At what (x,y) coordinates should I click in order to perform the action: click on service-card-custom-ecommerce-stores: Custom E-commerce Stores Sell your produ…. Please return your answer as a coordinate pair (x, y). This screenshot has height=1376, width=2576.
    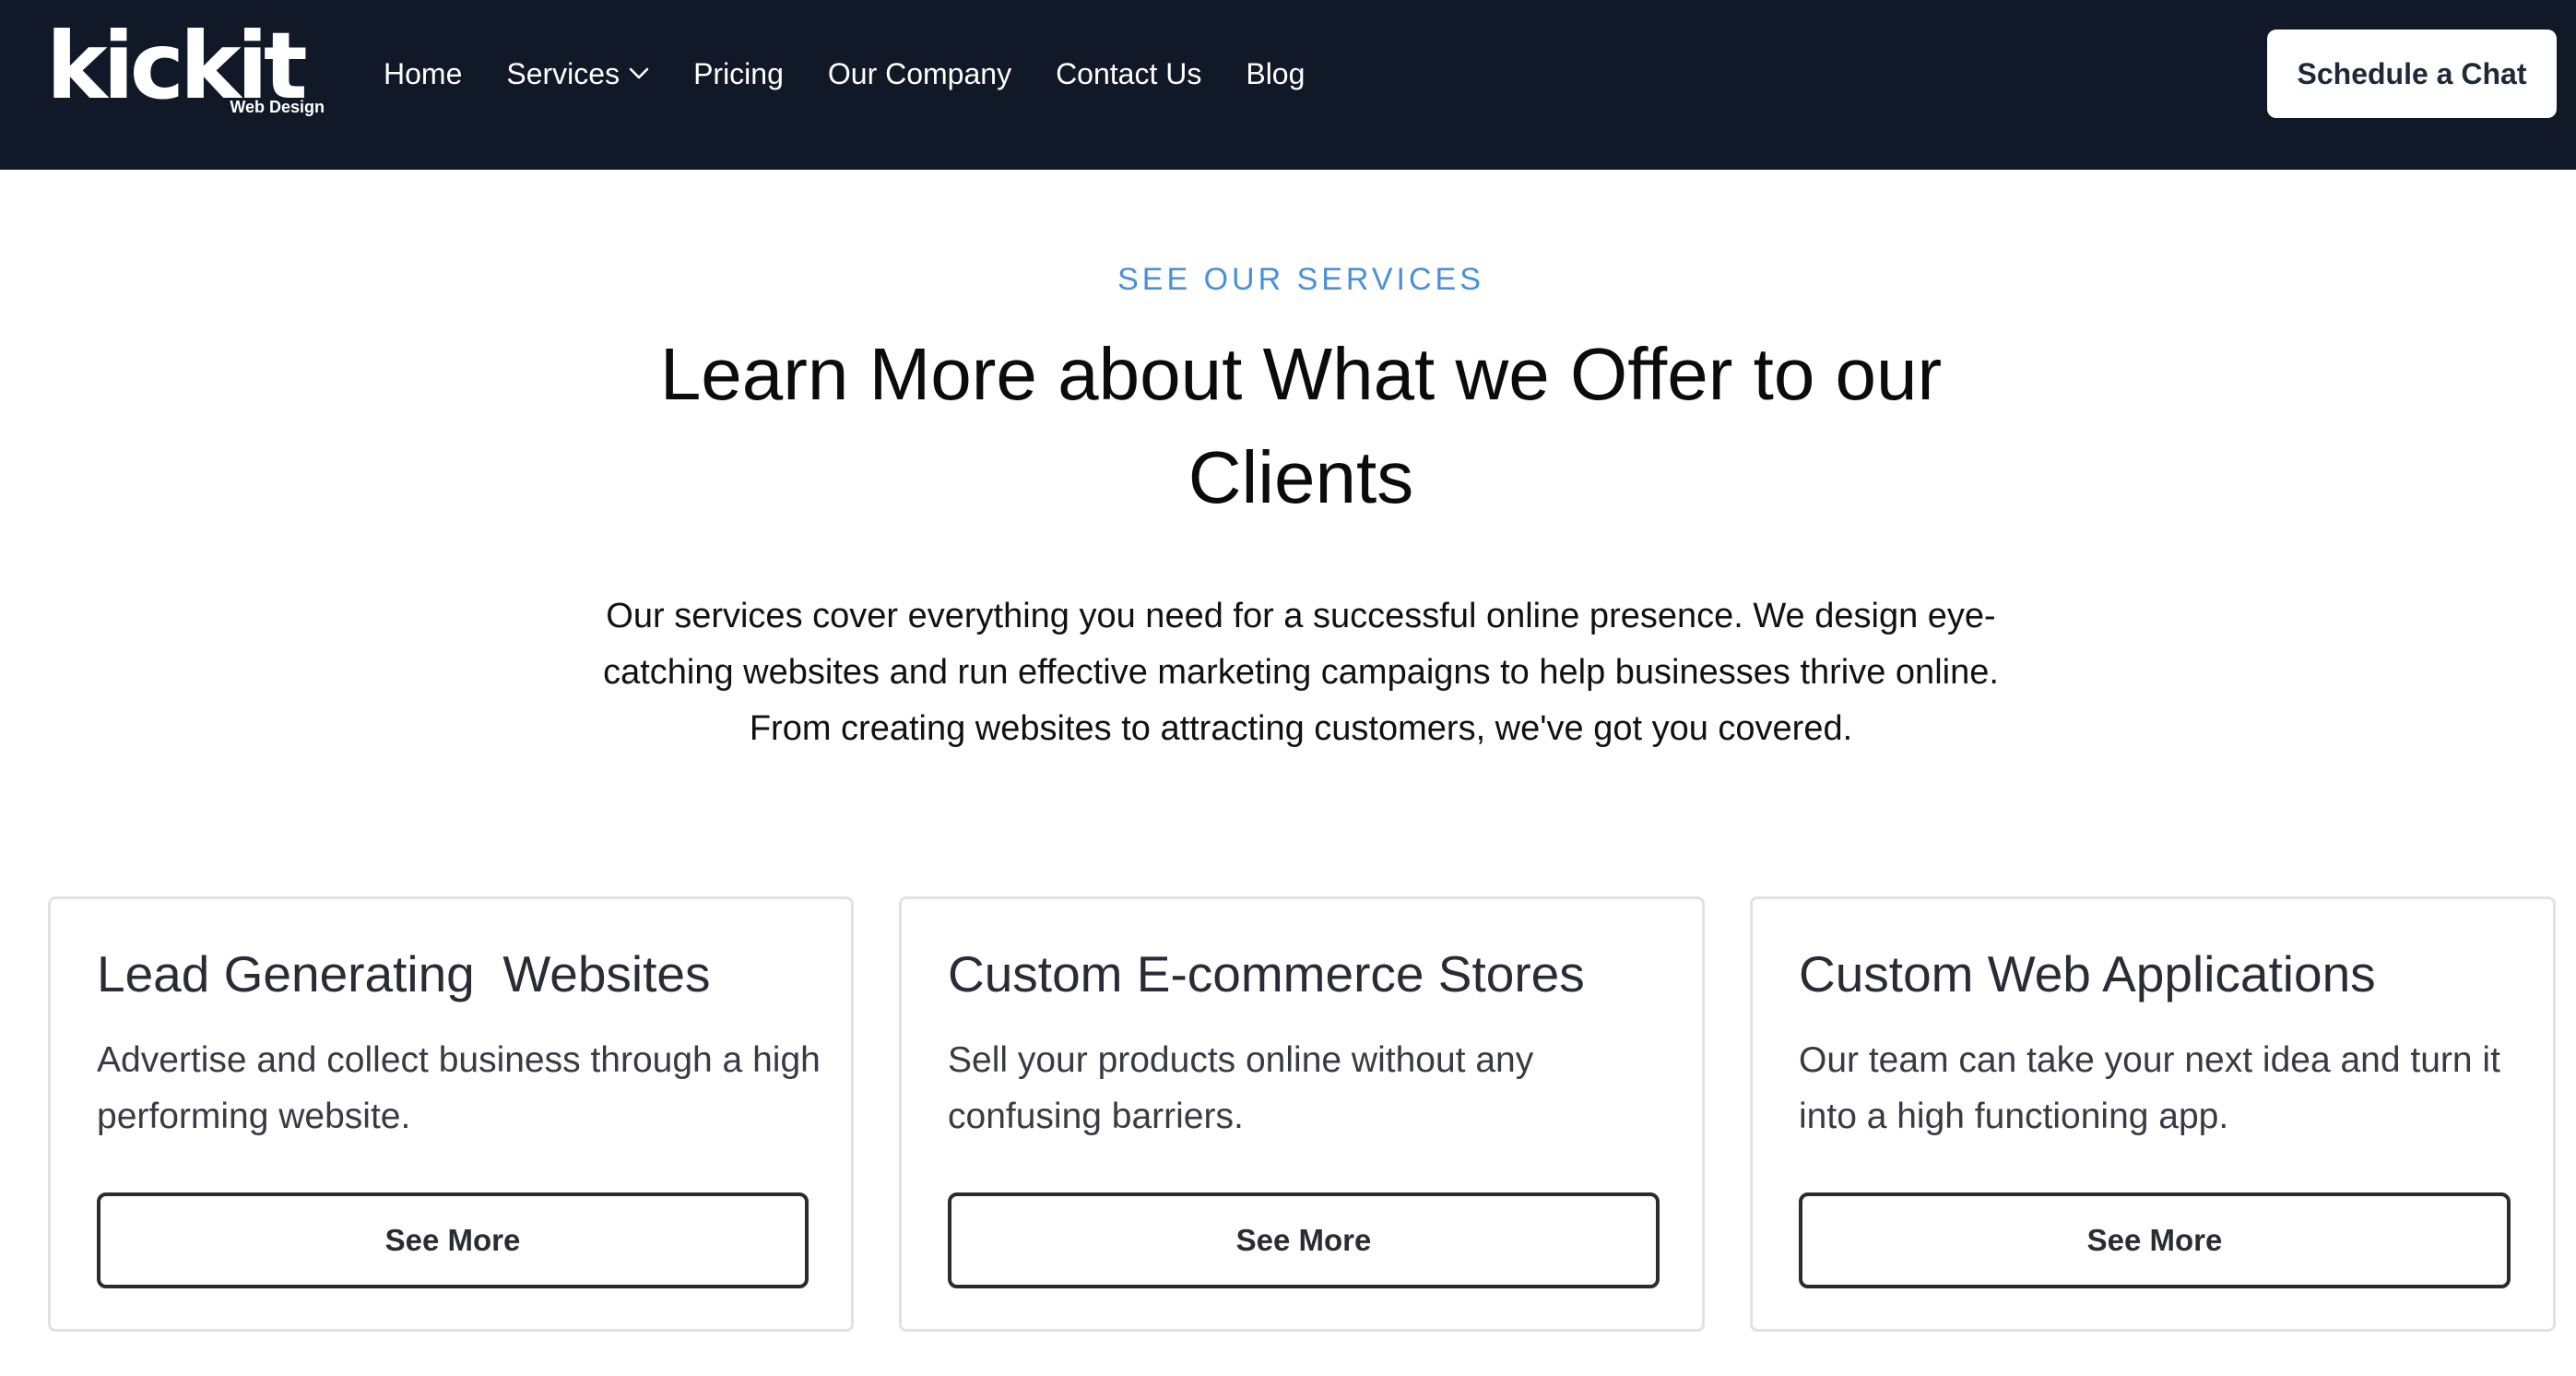
    Looking at the image, I should click on (1302, 1114).